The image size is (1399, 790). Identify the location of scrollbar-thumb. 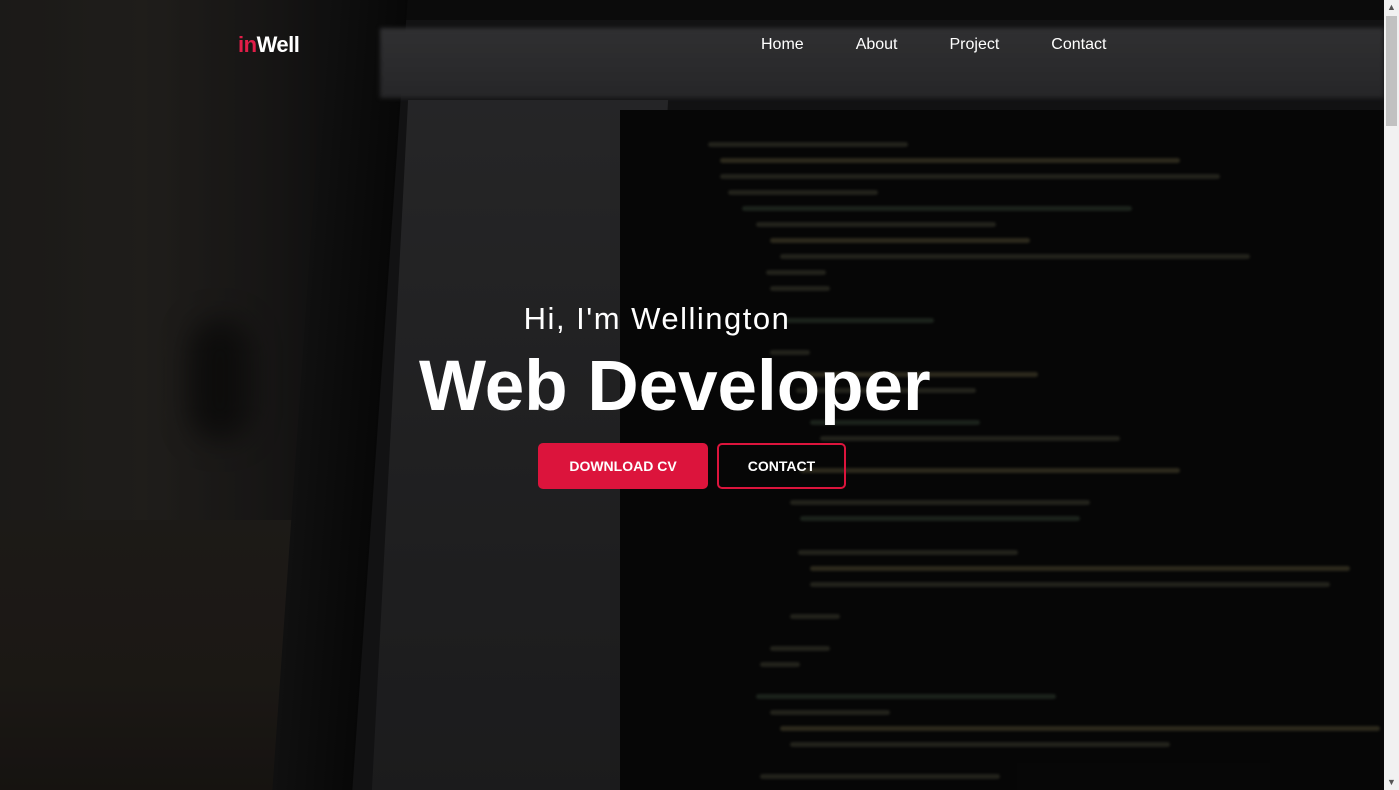
(1391, 71).